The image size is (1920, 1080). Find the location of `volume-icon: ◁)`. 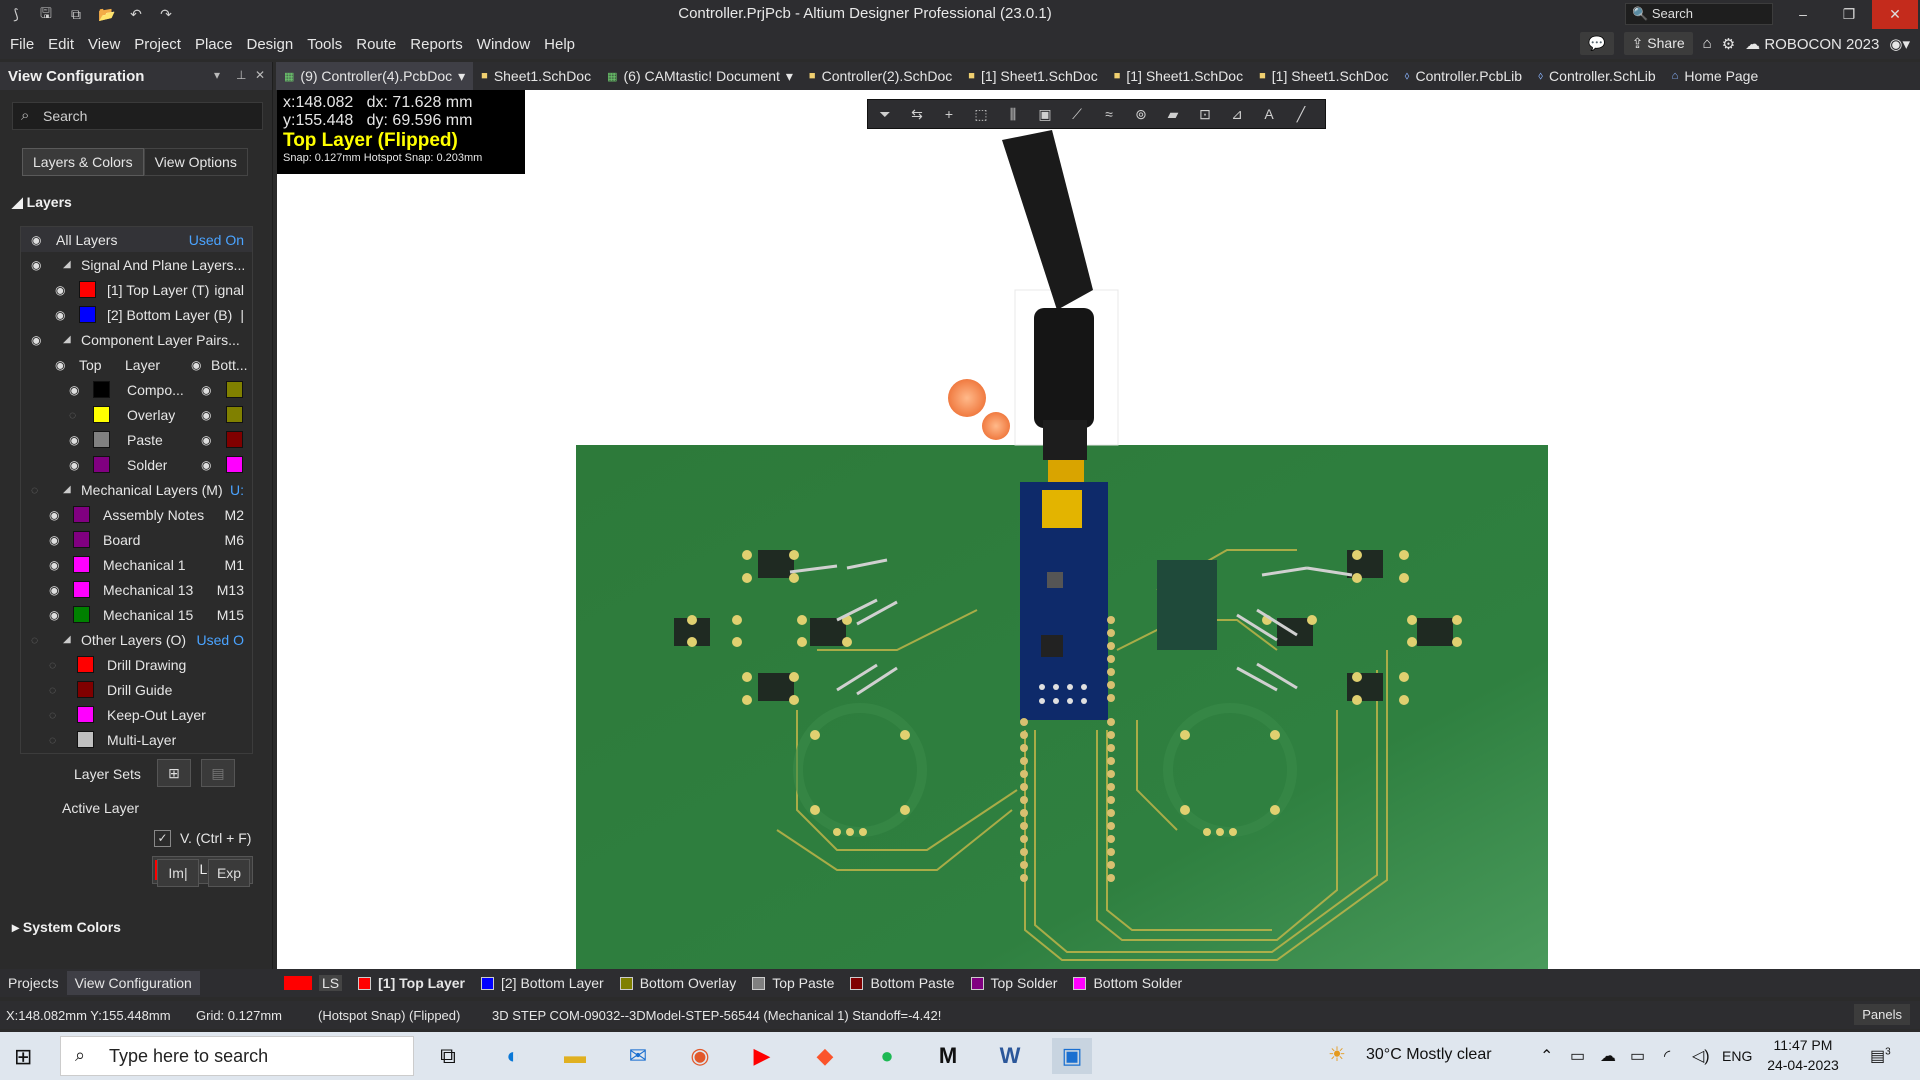

volume-icon: ◁) is located at coordinates (1701, 1056).